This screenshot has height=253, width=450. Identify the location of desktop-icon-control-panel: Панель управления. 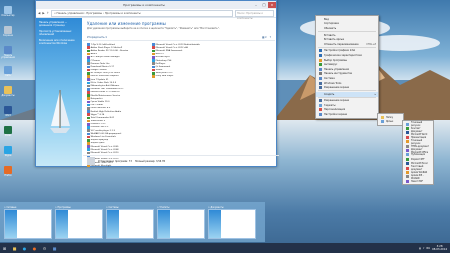
(8, 54).